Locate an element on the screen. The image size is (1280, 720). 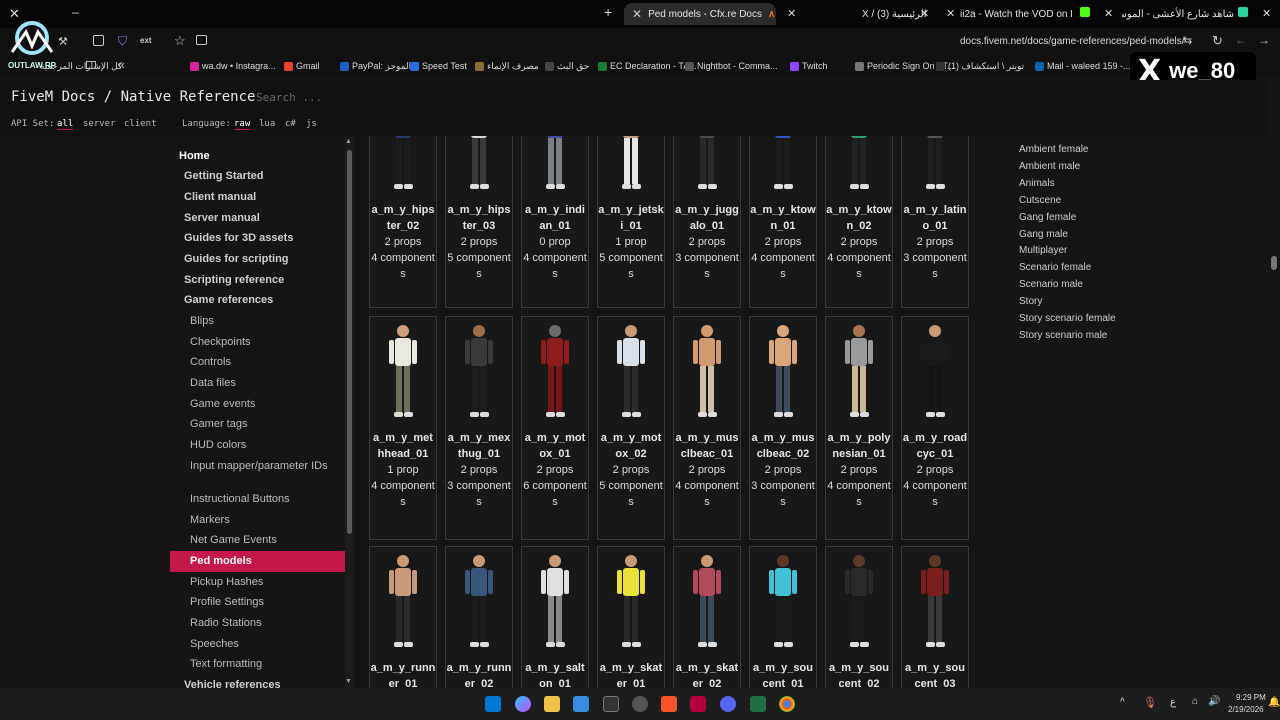
tab-series: شاهد شارع الأعشى - الموسم 2 | is located at coordinates (1178, 14).